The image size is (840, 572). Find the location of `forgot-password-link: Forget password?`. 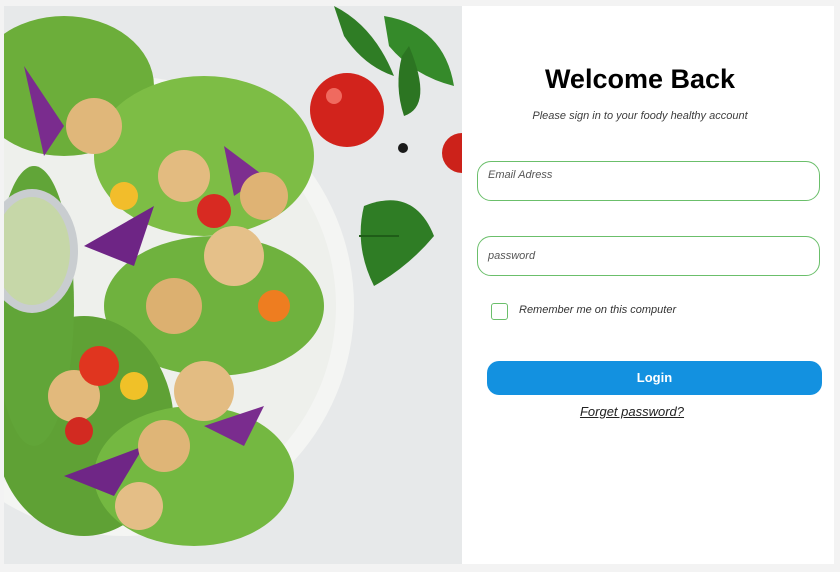

forgot-password-link: Forget password? is located at coordinates (632, 411).